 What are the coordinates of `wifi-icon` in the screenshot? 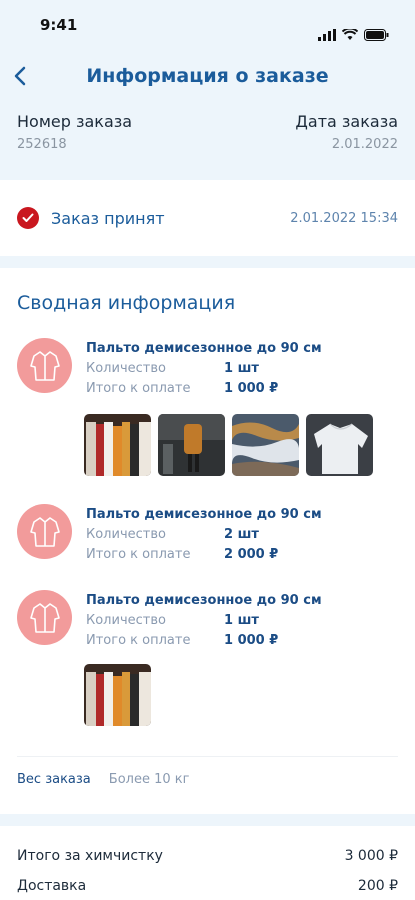 It's located at (350, 34).